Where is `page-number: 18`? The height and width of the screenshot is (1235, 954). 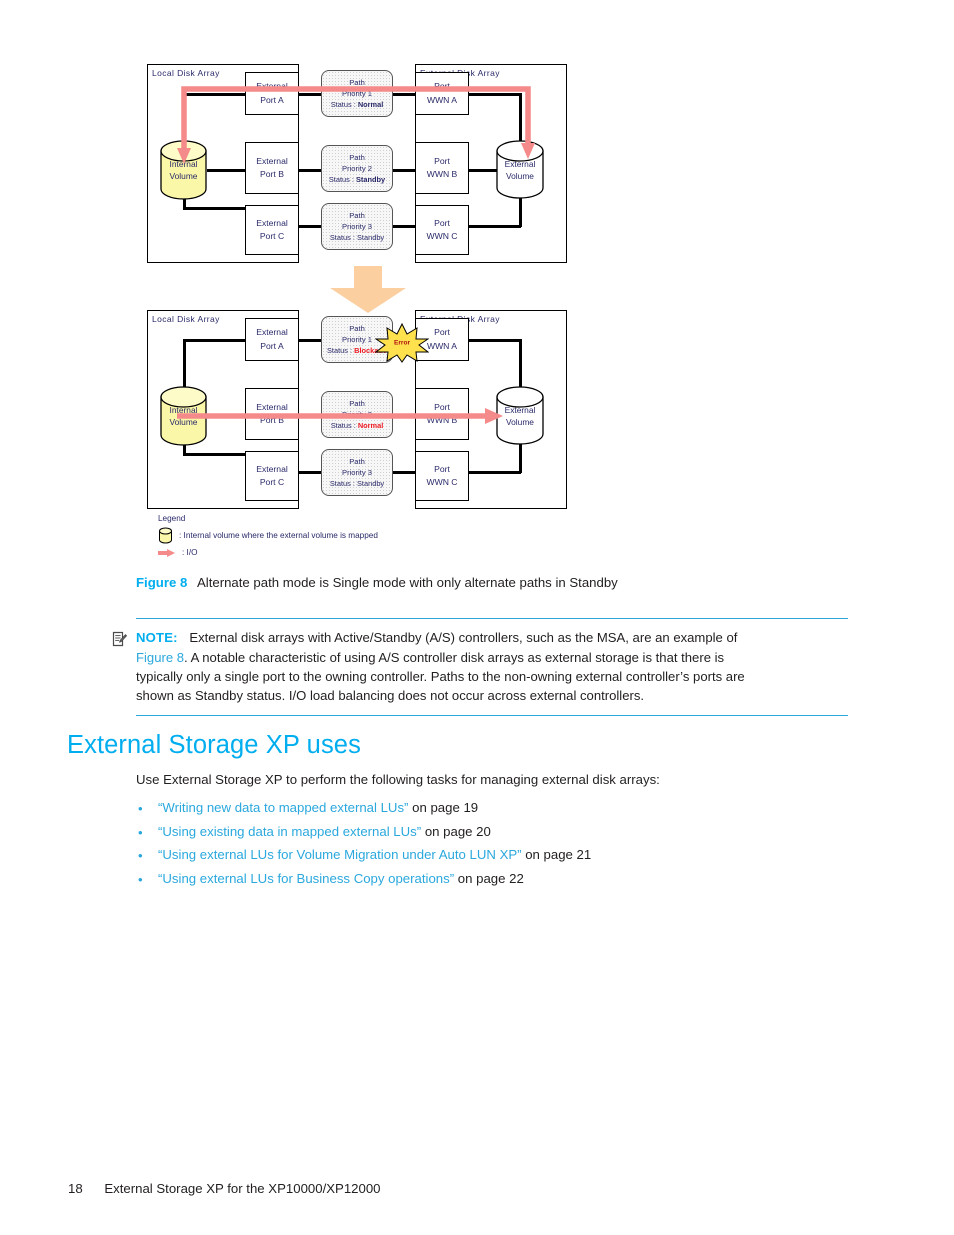
page-number: 18 is located at coordinates (75, 1188).